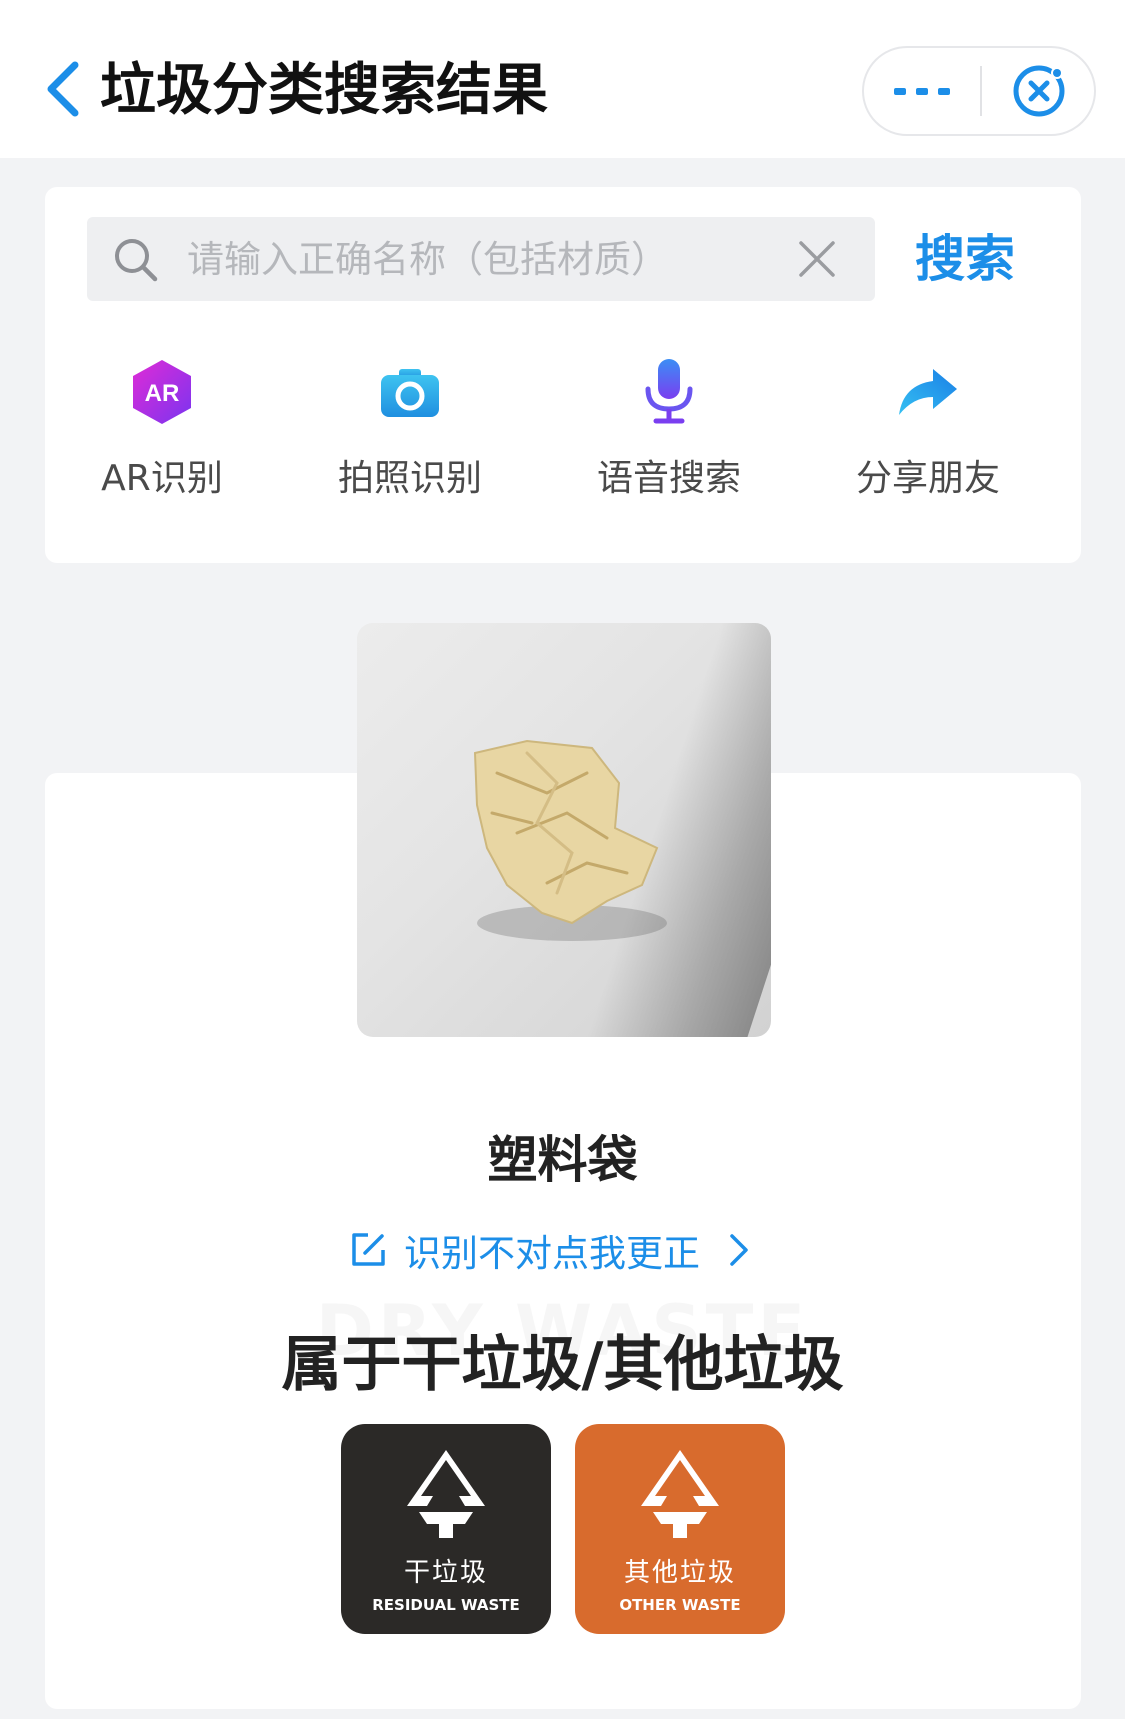 Image resolution: width=1125 pixels, height=1719 pixels. I want to click on category-result-text: 属于干垃圾/其他垃圾, so click(562, 1365).